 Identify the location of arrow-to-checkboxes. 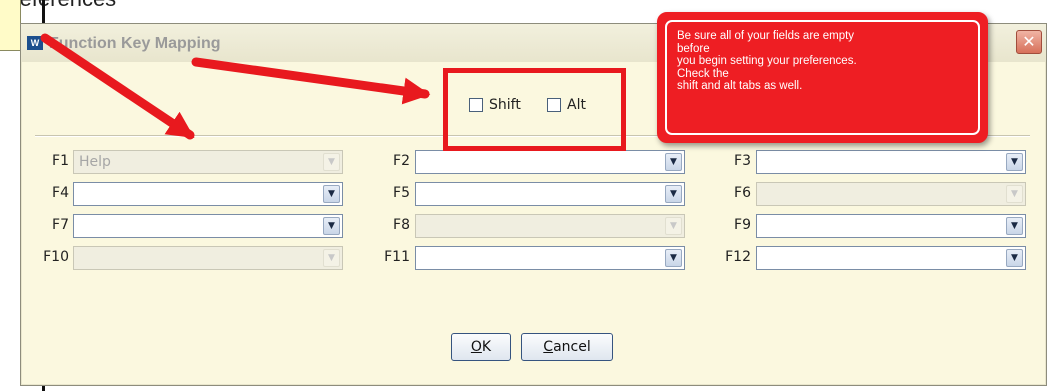
(311, 81).